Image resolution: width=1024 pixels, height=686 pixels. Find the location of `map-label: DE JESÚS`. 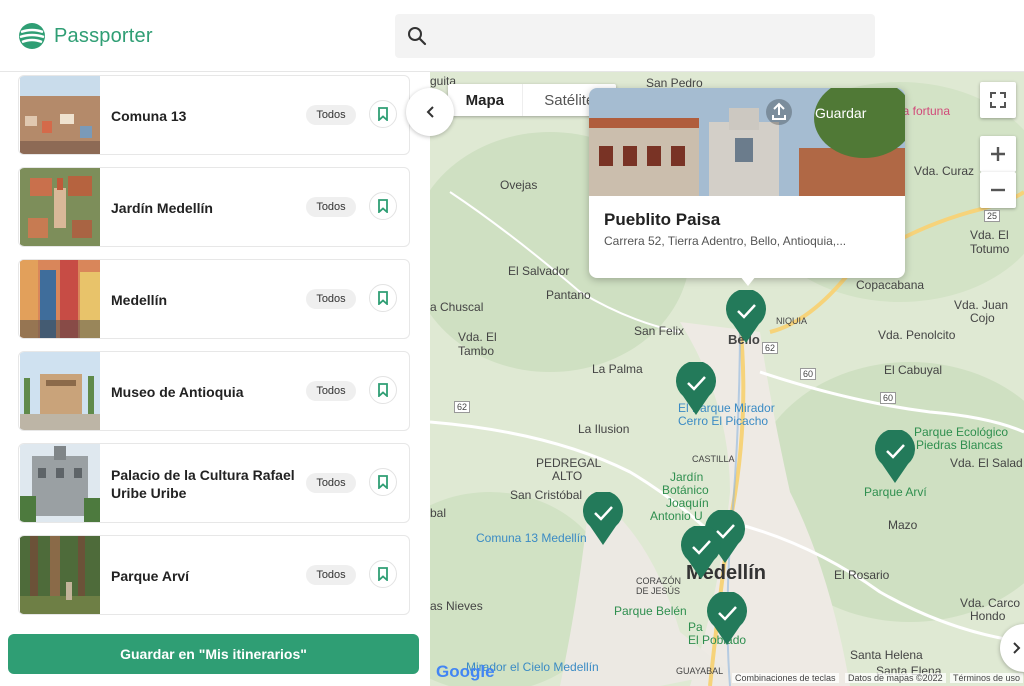

map-label: DE JESÚS is located at coordinates (658, 591).